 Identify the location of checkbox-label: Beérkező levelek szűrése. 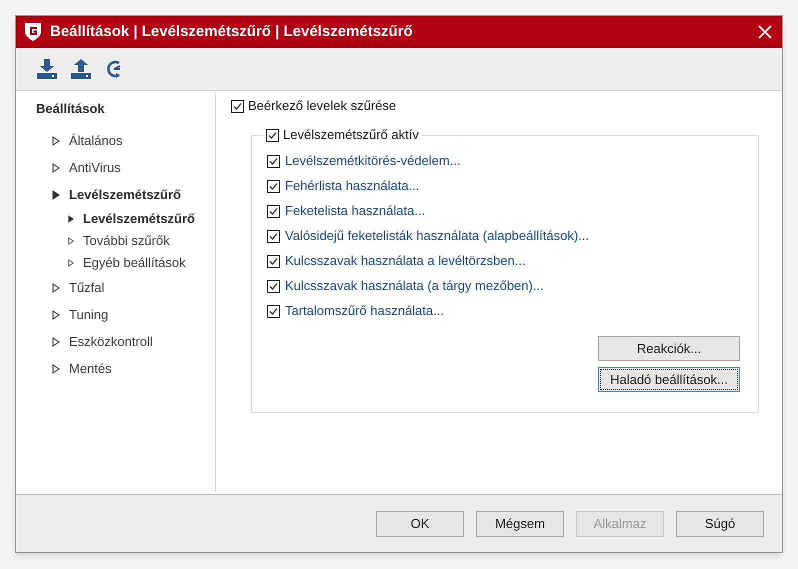
(322, 106).